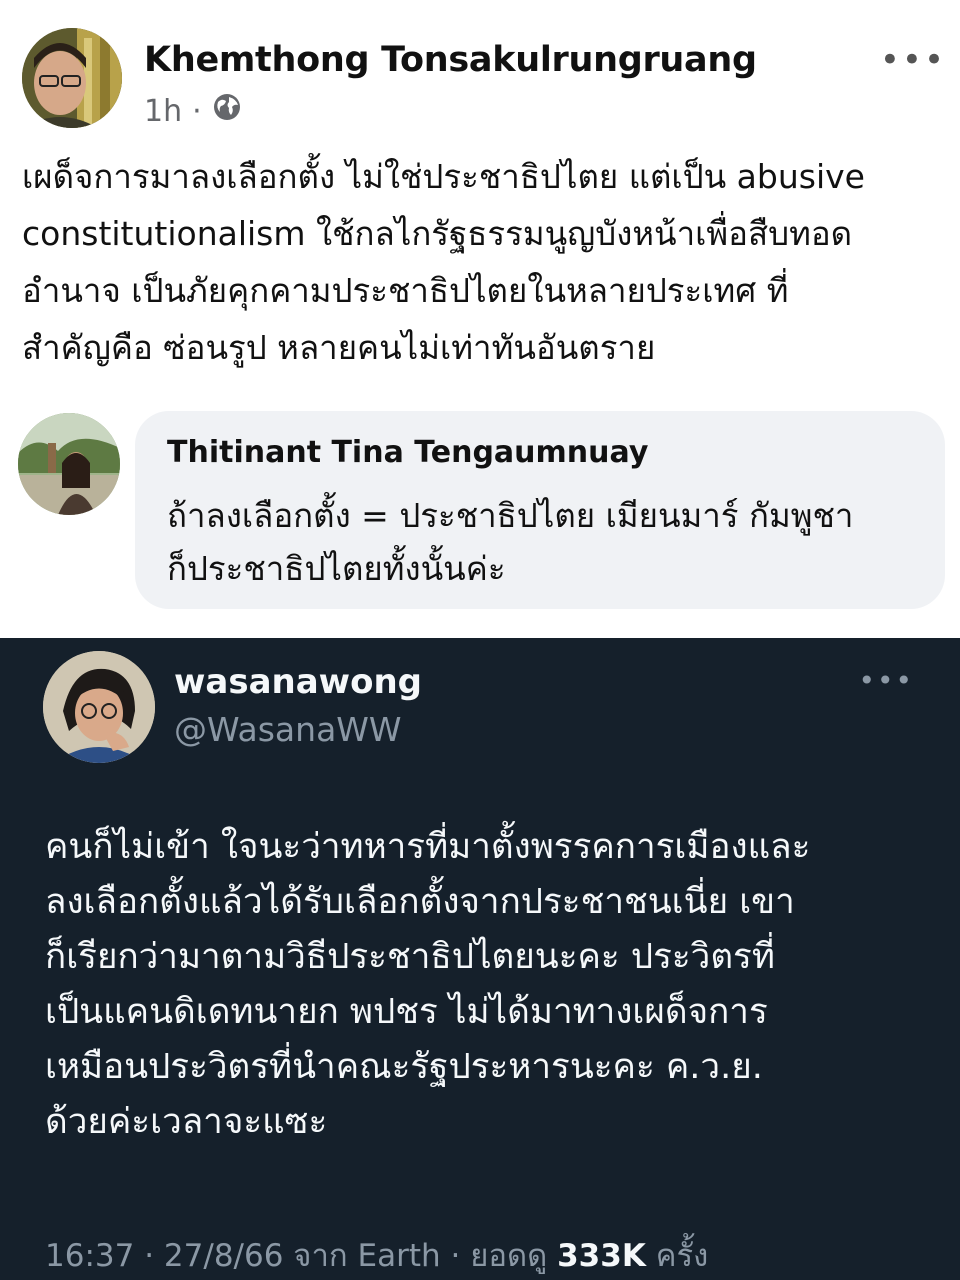 Image resolution: width=960 pixels, height=1280 pixels. What do you see at coordinates (367, 1256) in the screenshot?
I see `tweet-source: จาก Earth` at bounding box center [367, 1256].